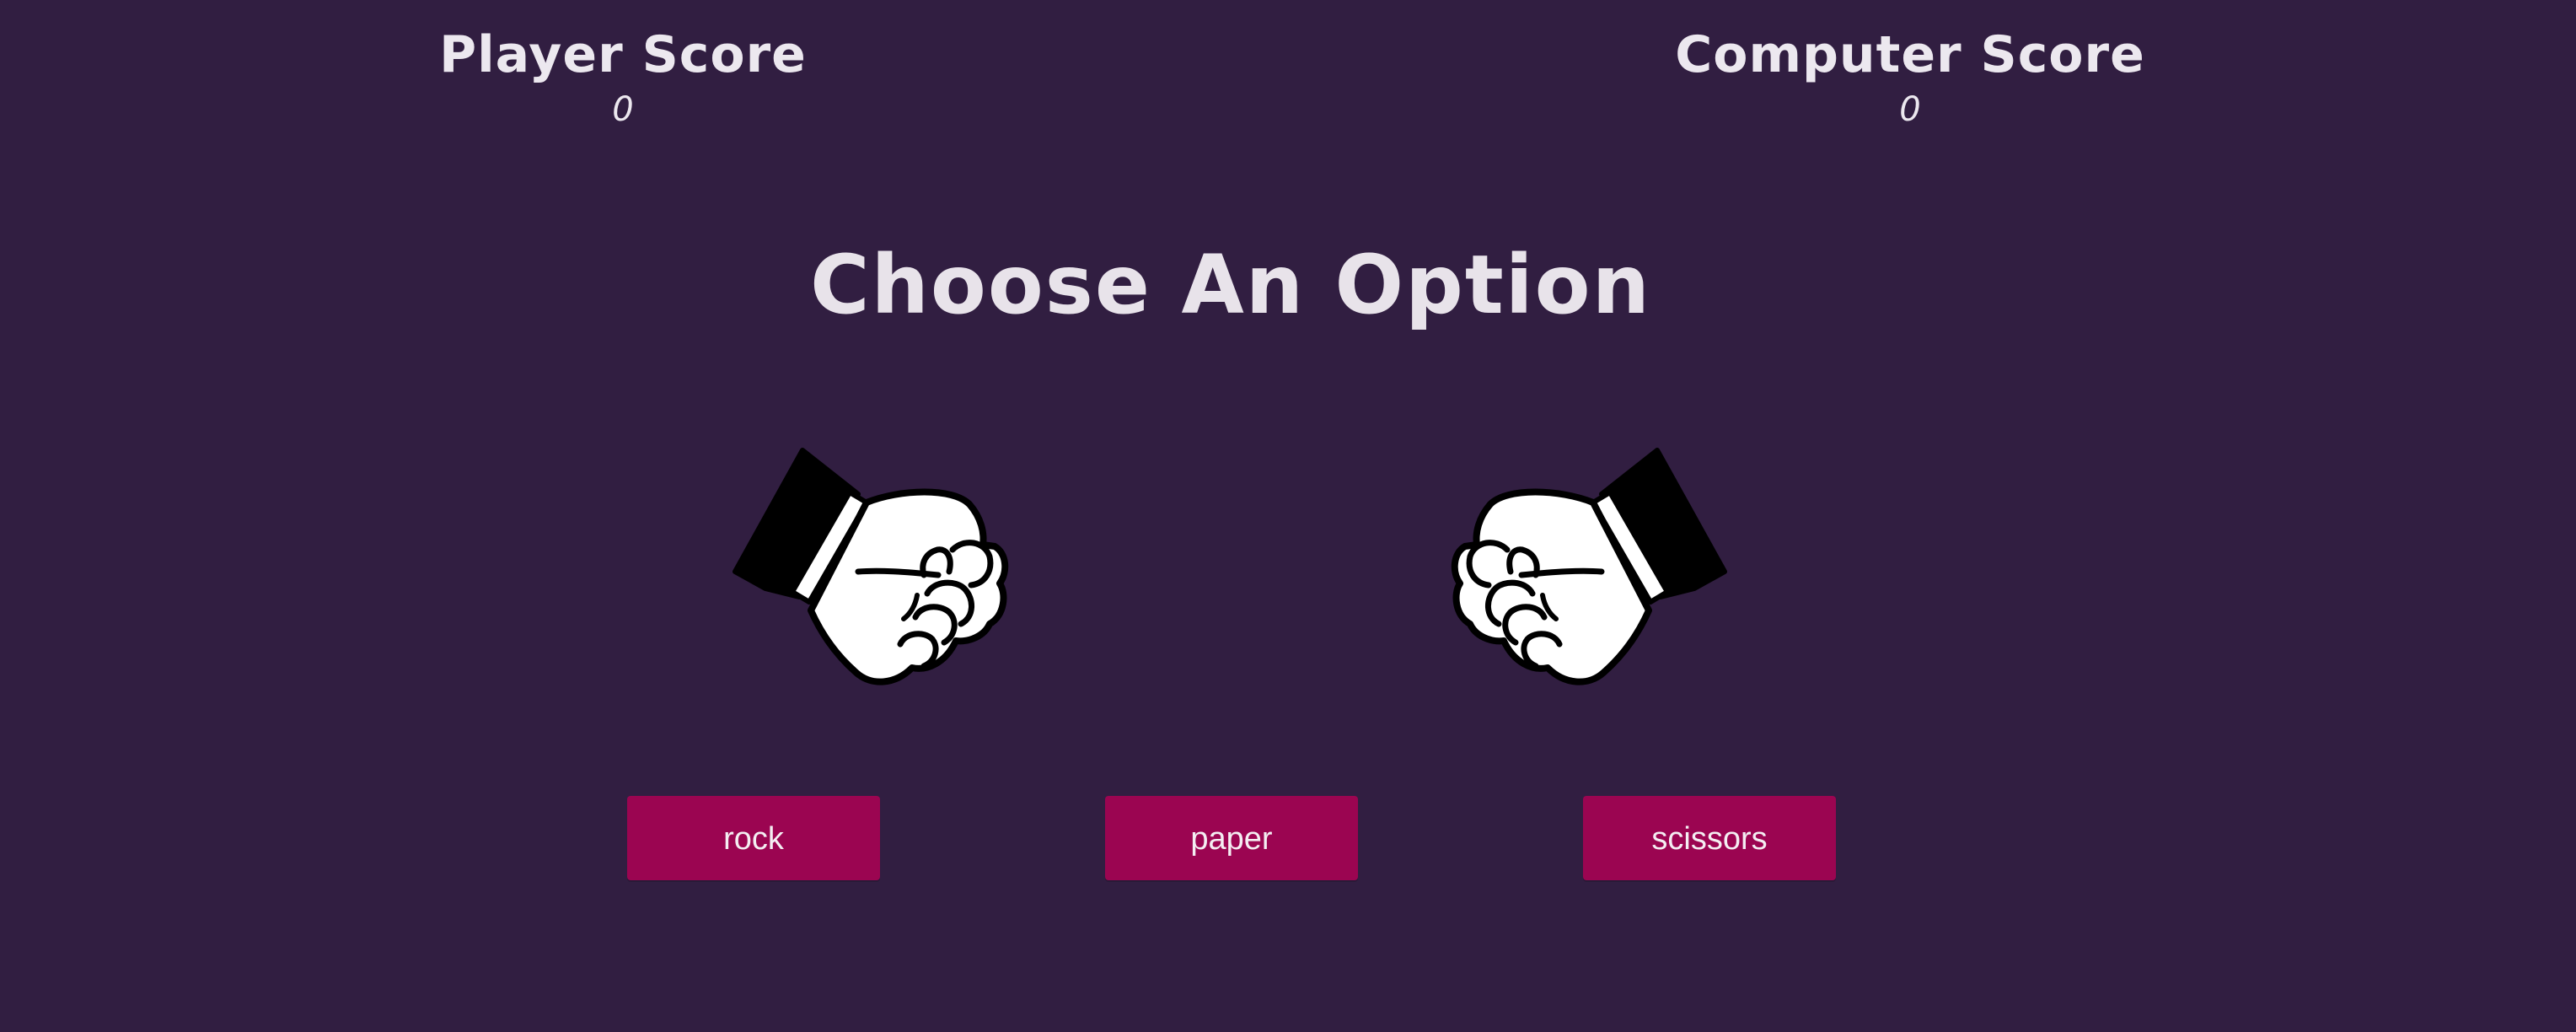 The image size is (2576, 1032). Describe the element at coordinates (623, 109) in the screenshot. I see `player-score-value: 0` at that location.